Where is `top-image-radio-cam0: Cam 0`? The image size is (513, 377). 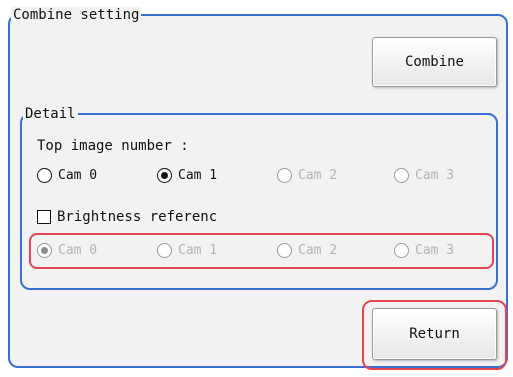 top-image-radio-cam0: Cam 0 is located at coordinates (67, 175).